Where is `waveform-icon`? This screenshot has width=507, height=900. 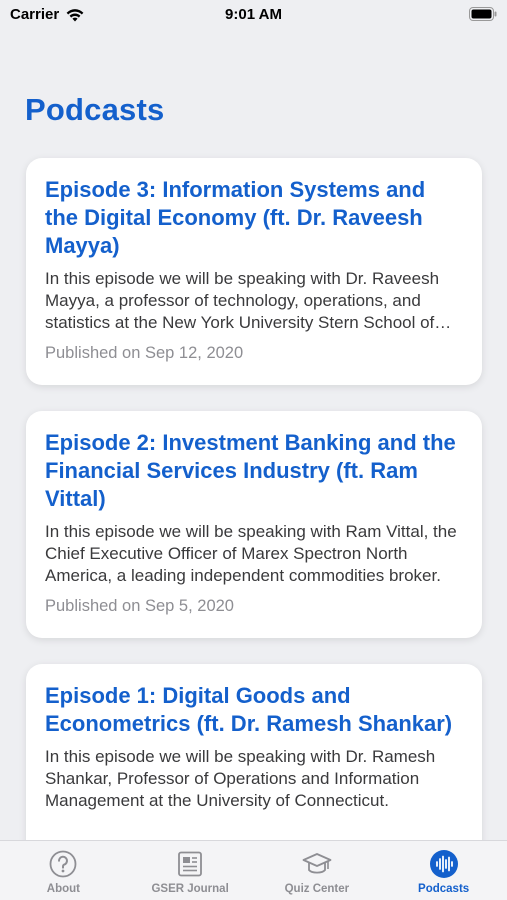
waveform-icon is located at coordinates (443, 864).